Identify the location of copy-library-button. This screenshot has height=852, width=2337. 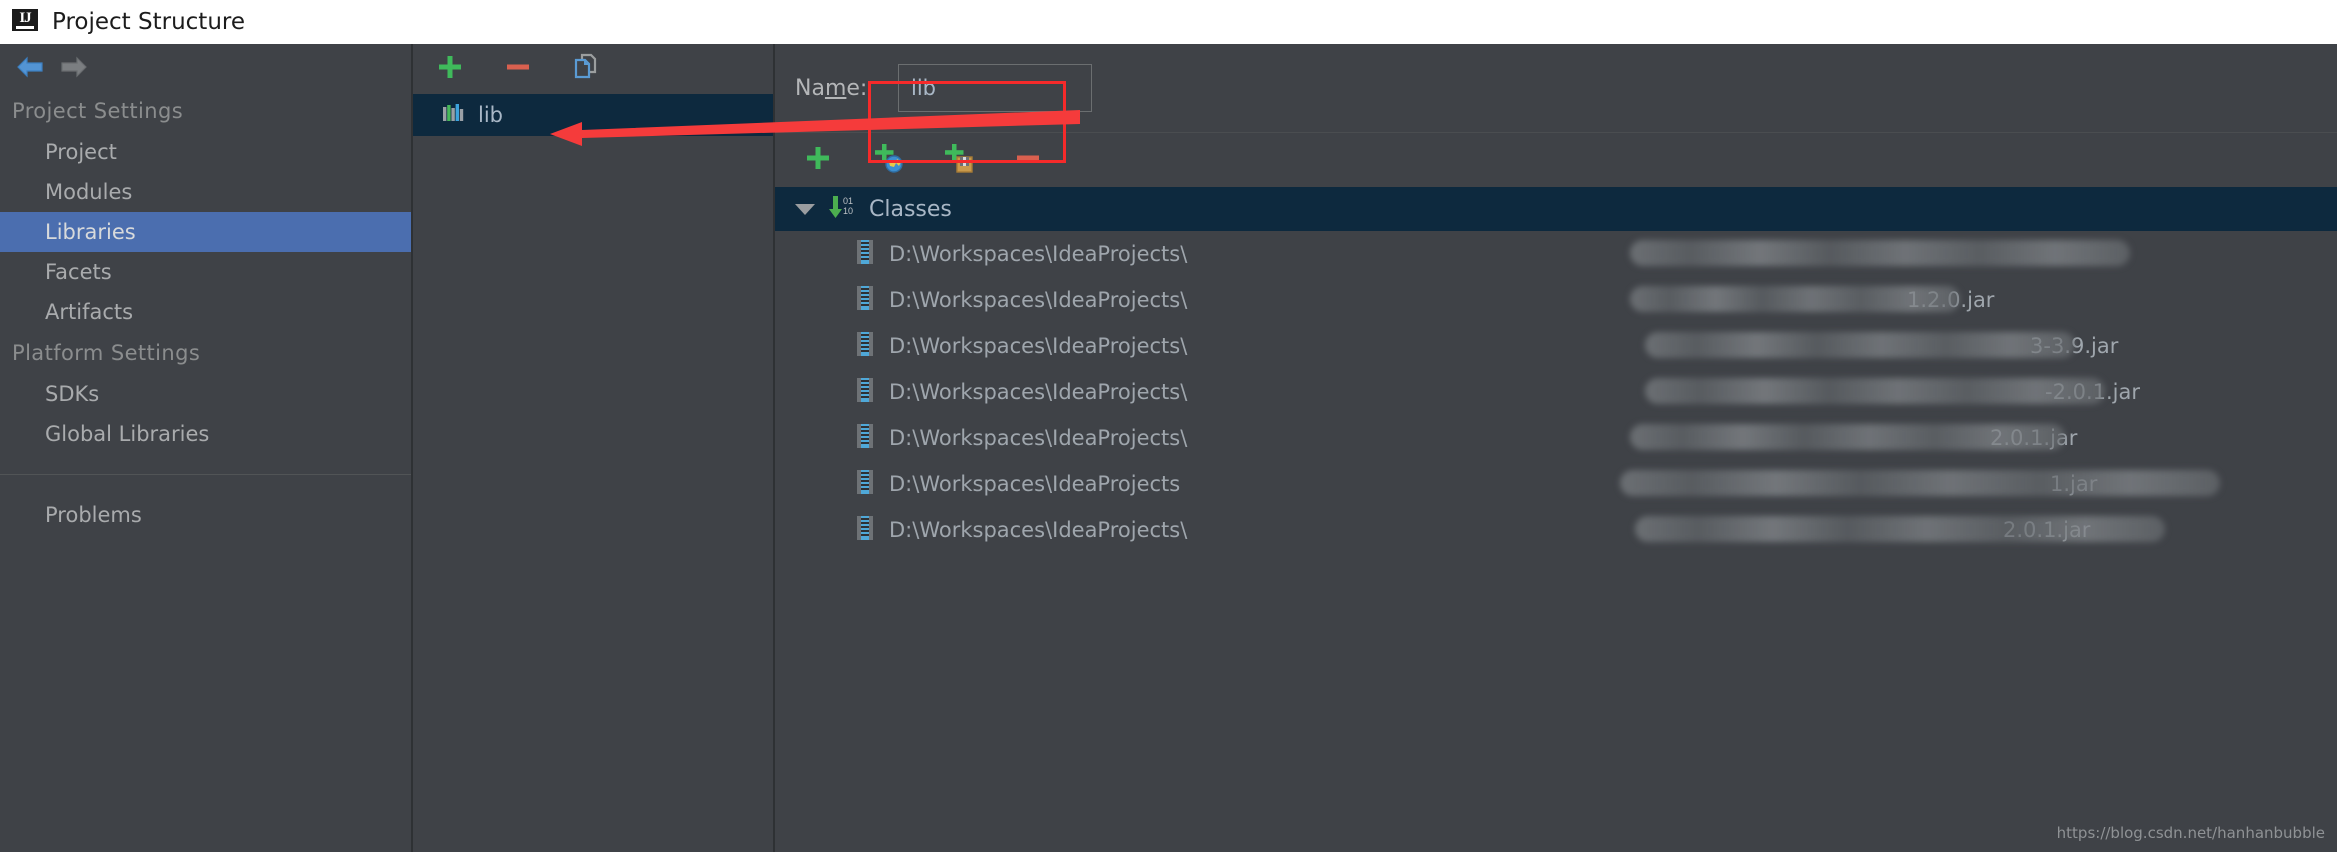
(586, 69).